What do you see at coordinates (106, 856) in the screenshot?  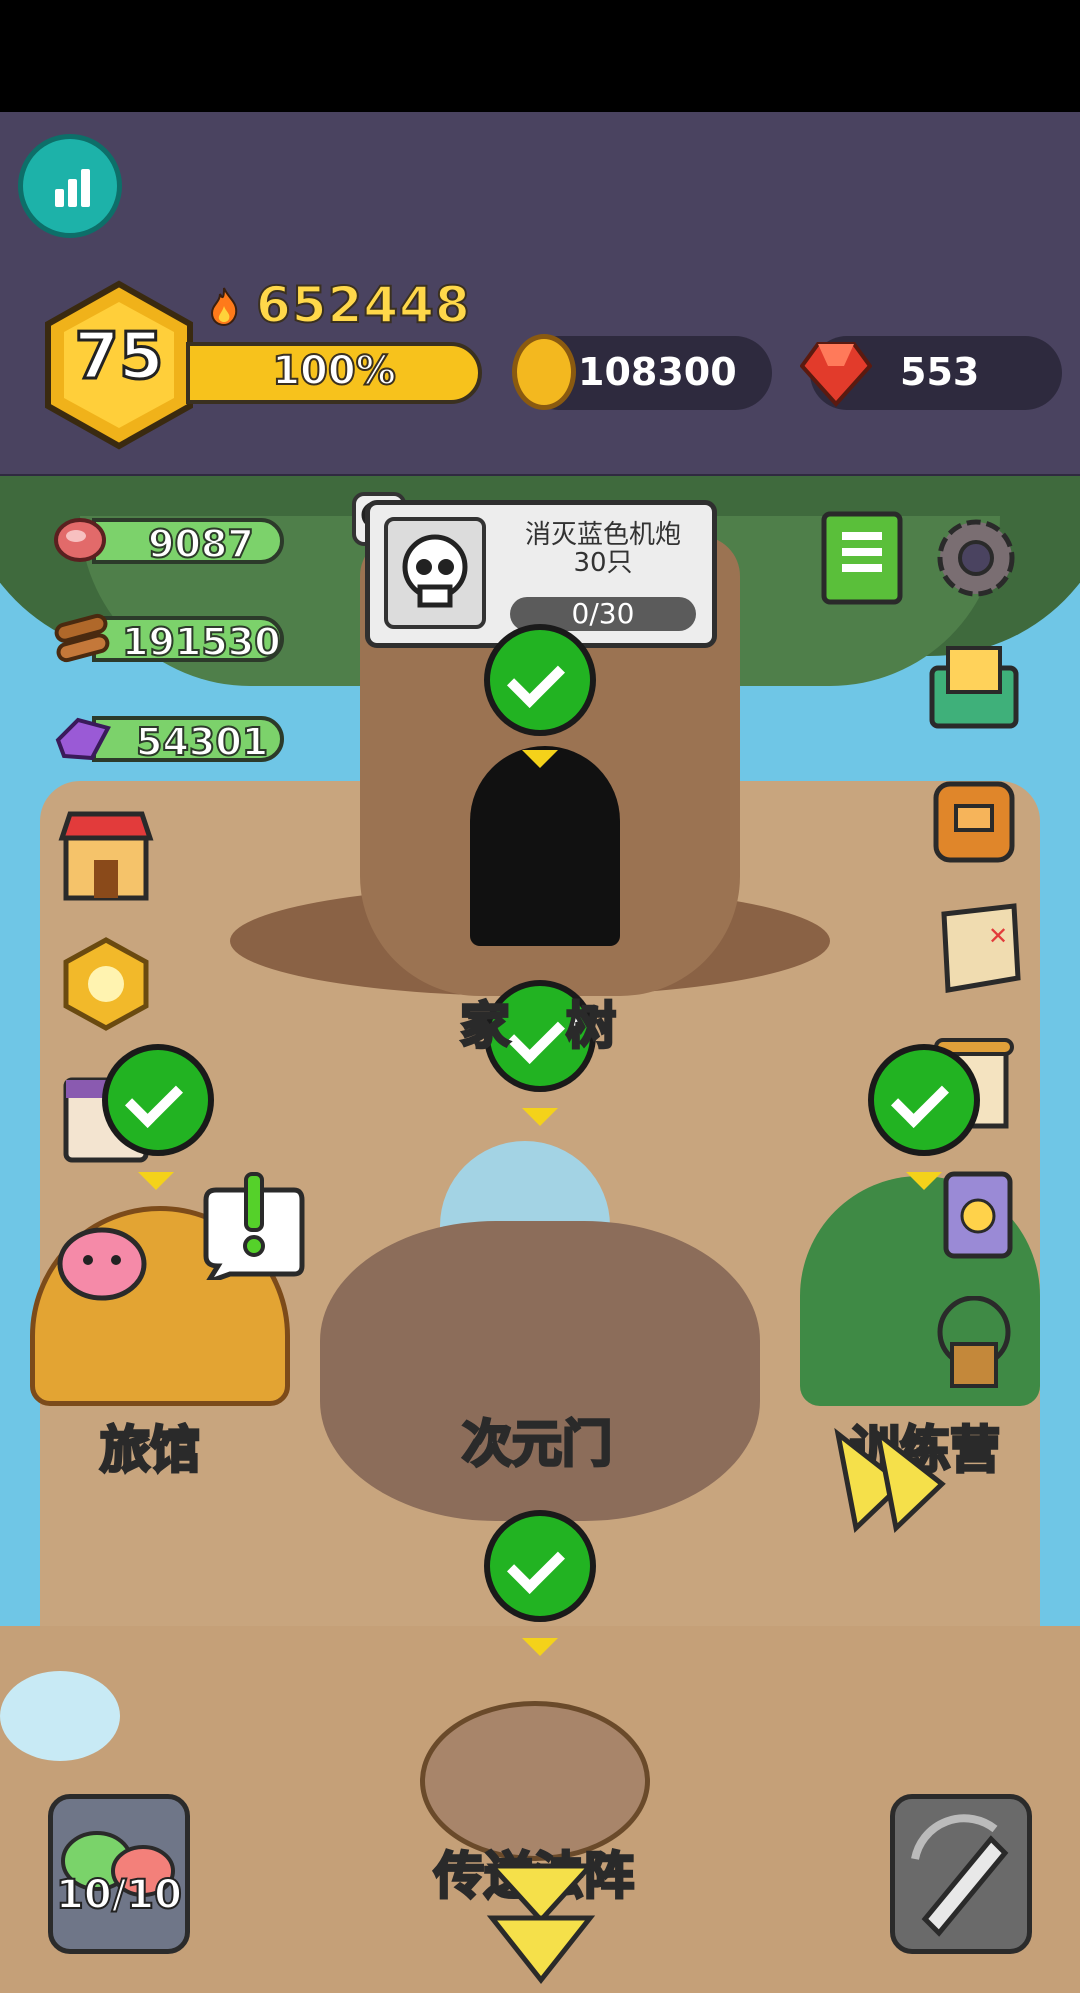 I see `shop-icon` at bounding box center [106, 856].